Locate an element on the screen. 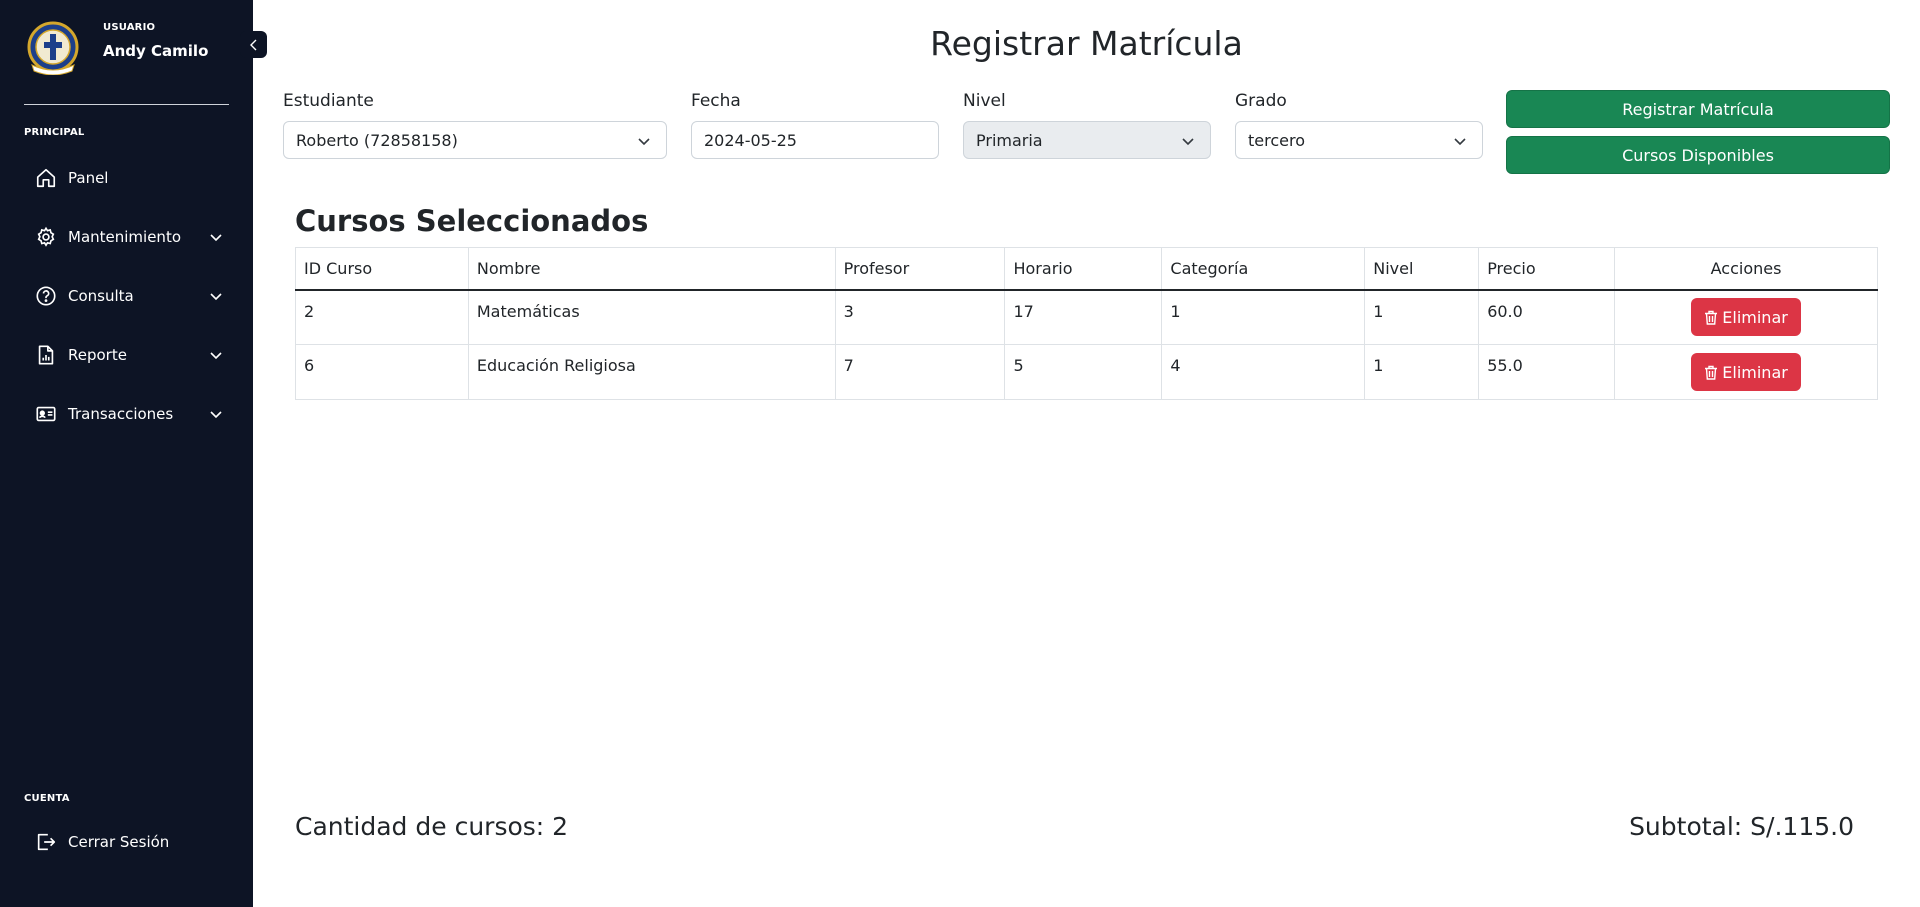 The image size is (1920, 907). report-icon is located at coordinates (46, 355).